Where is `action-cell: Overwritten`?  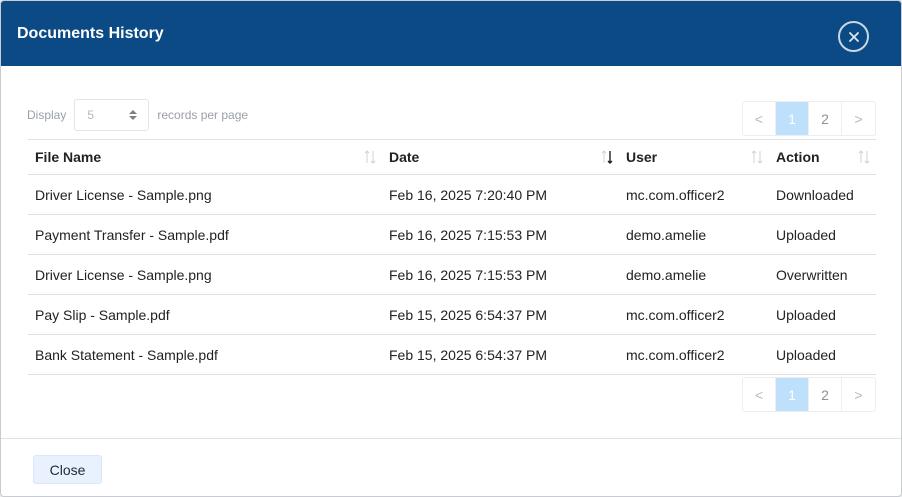 action-cell: Overwritten is located at coordinates (812, 274).